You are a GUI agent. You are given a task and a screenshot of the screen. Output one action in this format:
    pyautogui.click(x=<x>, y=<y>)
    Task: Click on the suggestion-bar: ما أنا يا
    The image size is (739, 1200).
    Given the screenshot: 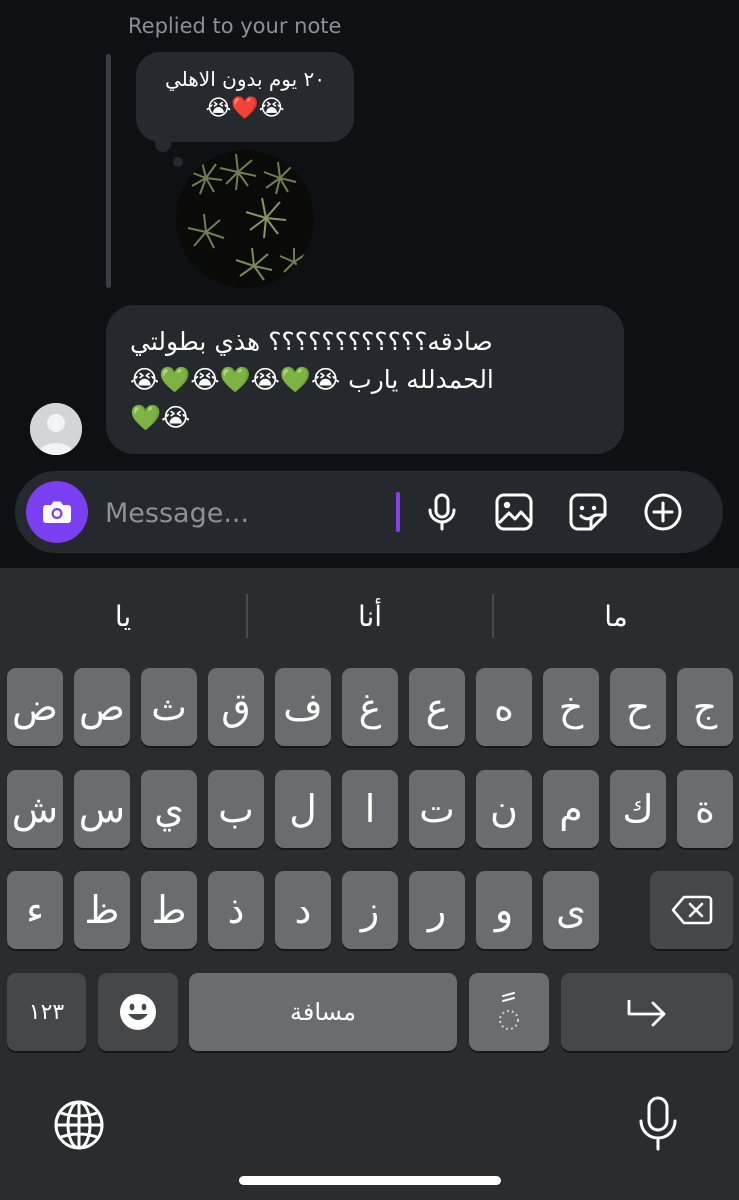 What is the action you would take?
    pyautogui.click(x=369, y=616)
    